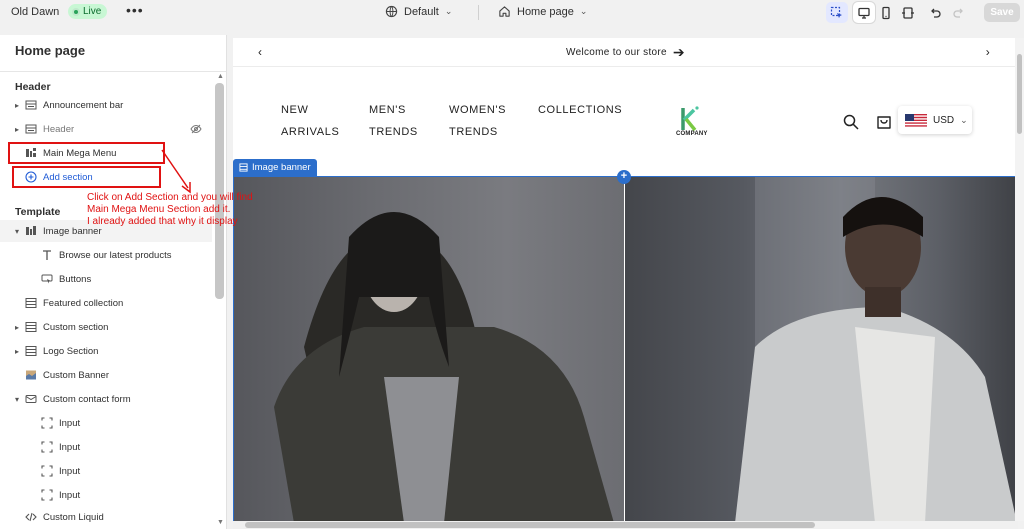  I want to click on sidebar-item-label: Browse our latest products, so click(115, 255).